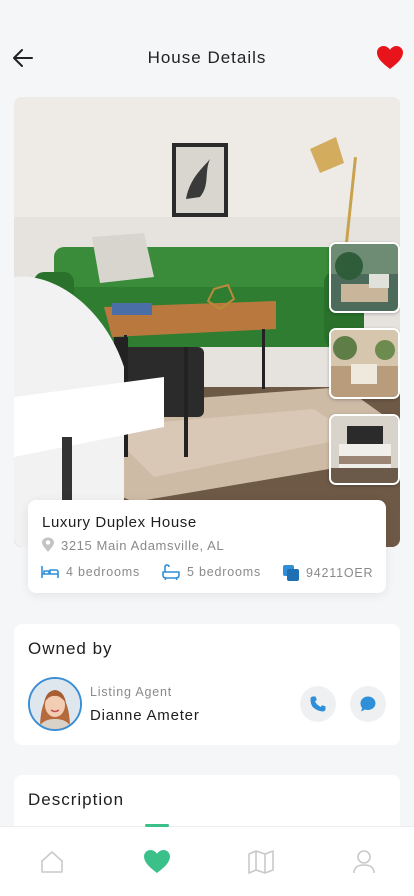 This screenshot has height=896, width=414. I want to click on tab-favorites, so click(157, 861).